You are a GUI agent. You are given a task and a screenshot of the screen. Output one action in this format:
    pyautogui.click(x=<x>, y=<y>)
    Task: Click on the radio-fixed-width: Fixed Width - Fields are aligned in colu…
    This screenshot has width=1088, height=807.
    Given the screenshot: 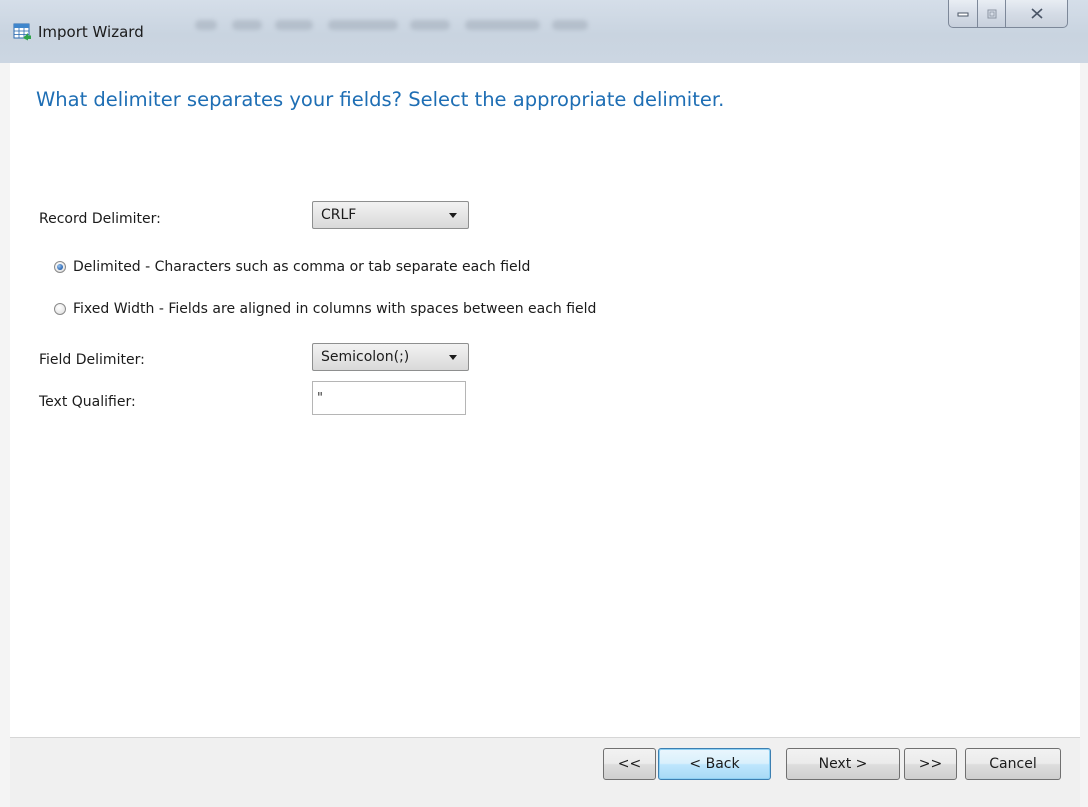 What is the action you would take?
    pyautogui.click(x=325, y=309)
    